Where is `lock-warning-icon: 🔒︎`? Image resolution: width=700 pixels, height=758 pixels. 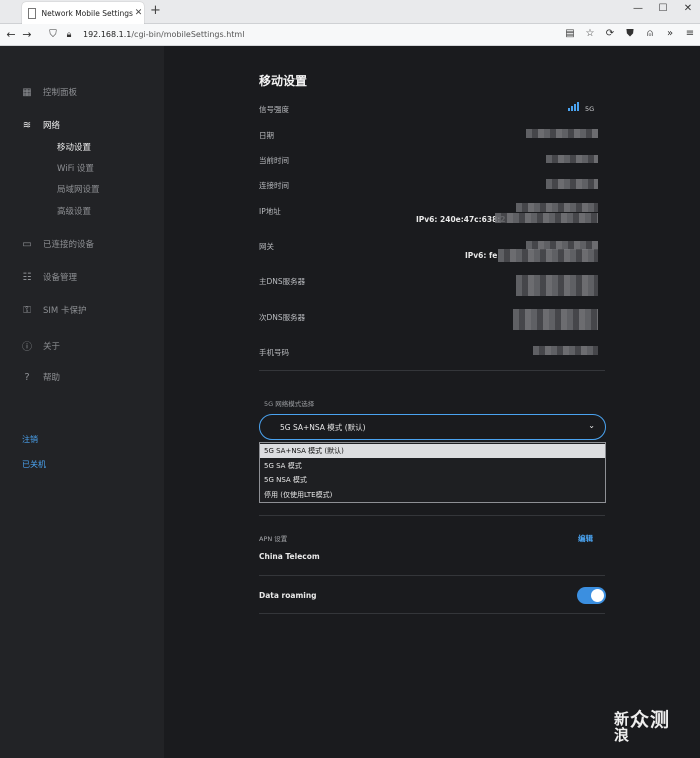 lock-warning-icon: 🔒︎ is located at coordinates (69, 35).